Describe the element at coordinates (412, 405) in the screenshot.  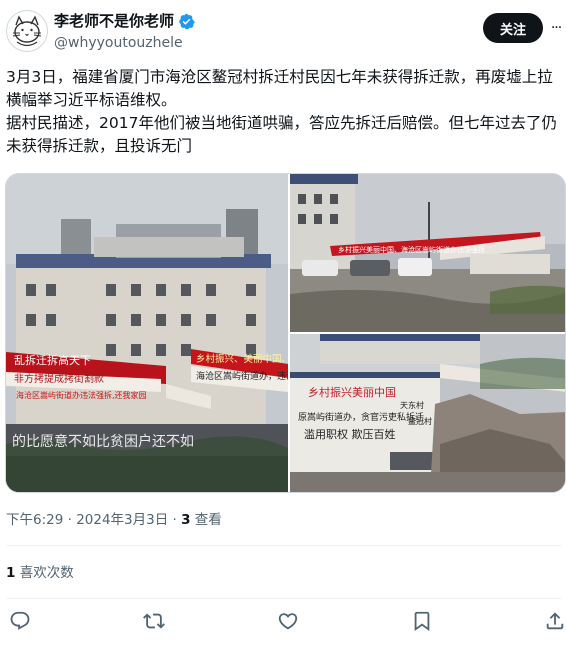
I see `banner-text: 天东村` at that location.